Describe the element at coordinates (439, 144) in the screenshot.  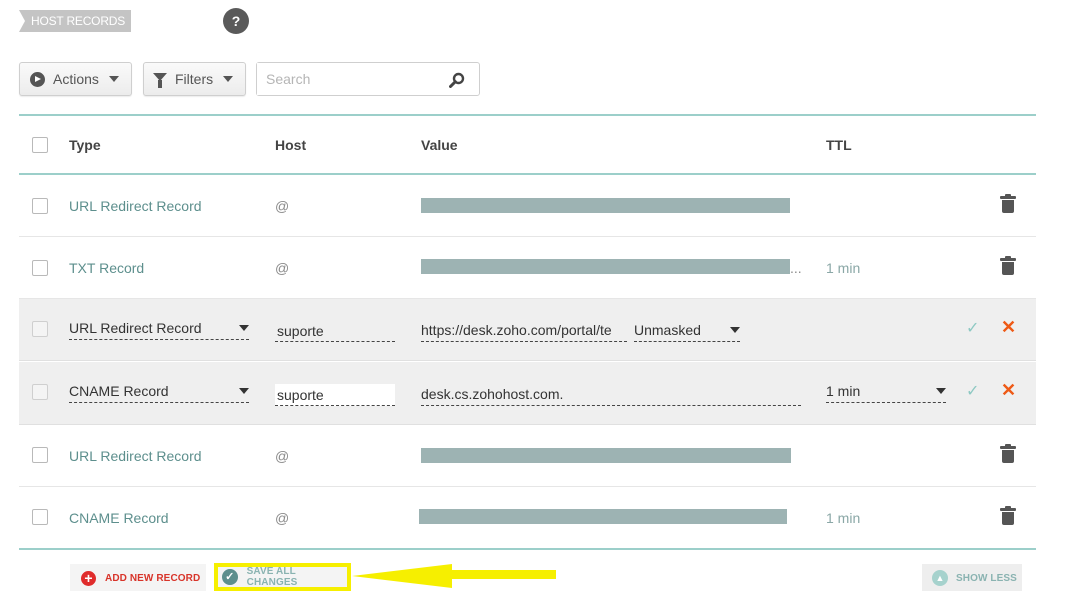
I see `column-header-value: Value` at that location.